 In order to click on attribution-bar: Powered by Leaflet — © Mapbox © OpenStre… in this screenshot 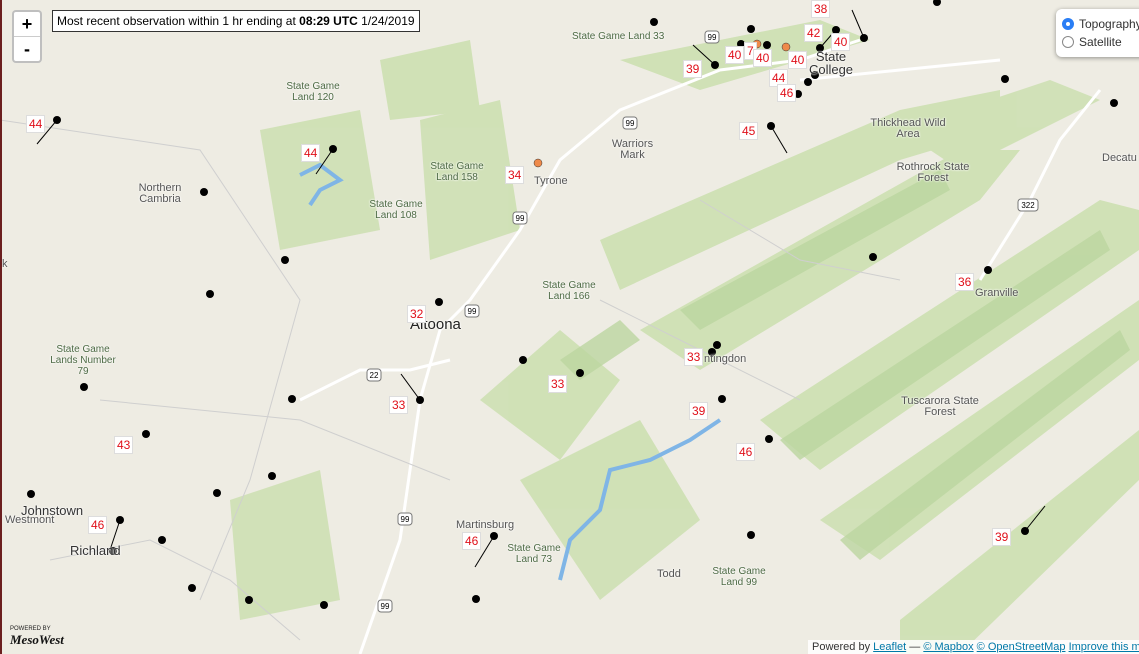, I will do `click(973, 647)`.